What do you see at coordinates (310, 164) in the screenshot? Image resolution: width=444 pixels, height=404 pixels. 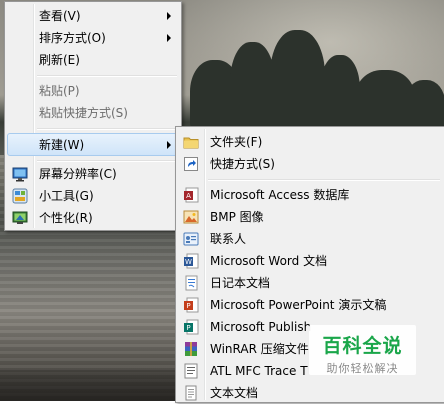 I see `submenu-item-new-shortcut: 快捷方式(S)` at bounding box center [310, 164].